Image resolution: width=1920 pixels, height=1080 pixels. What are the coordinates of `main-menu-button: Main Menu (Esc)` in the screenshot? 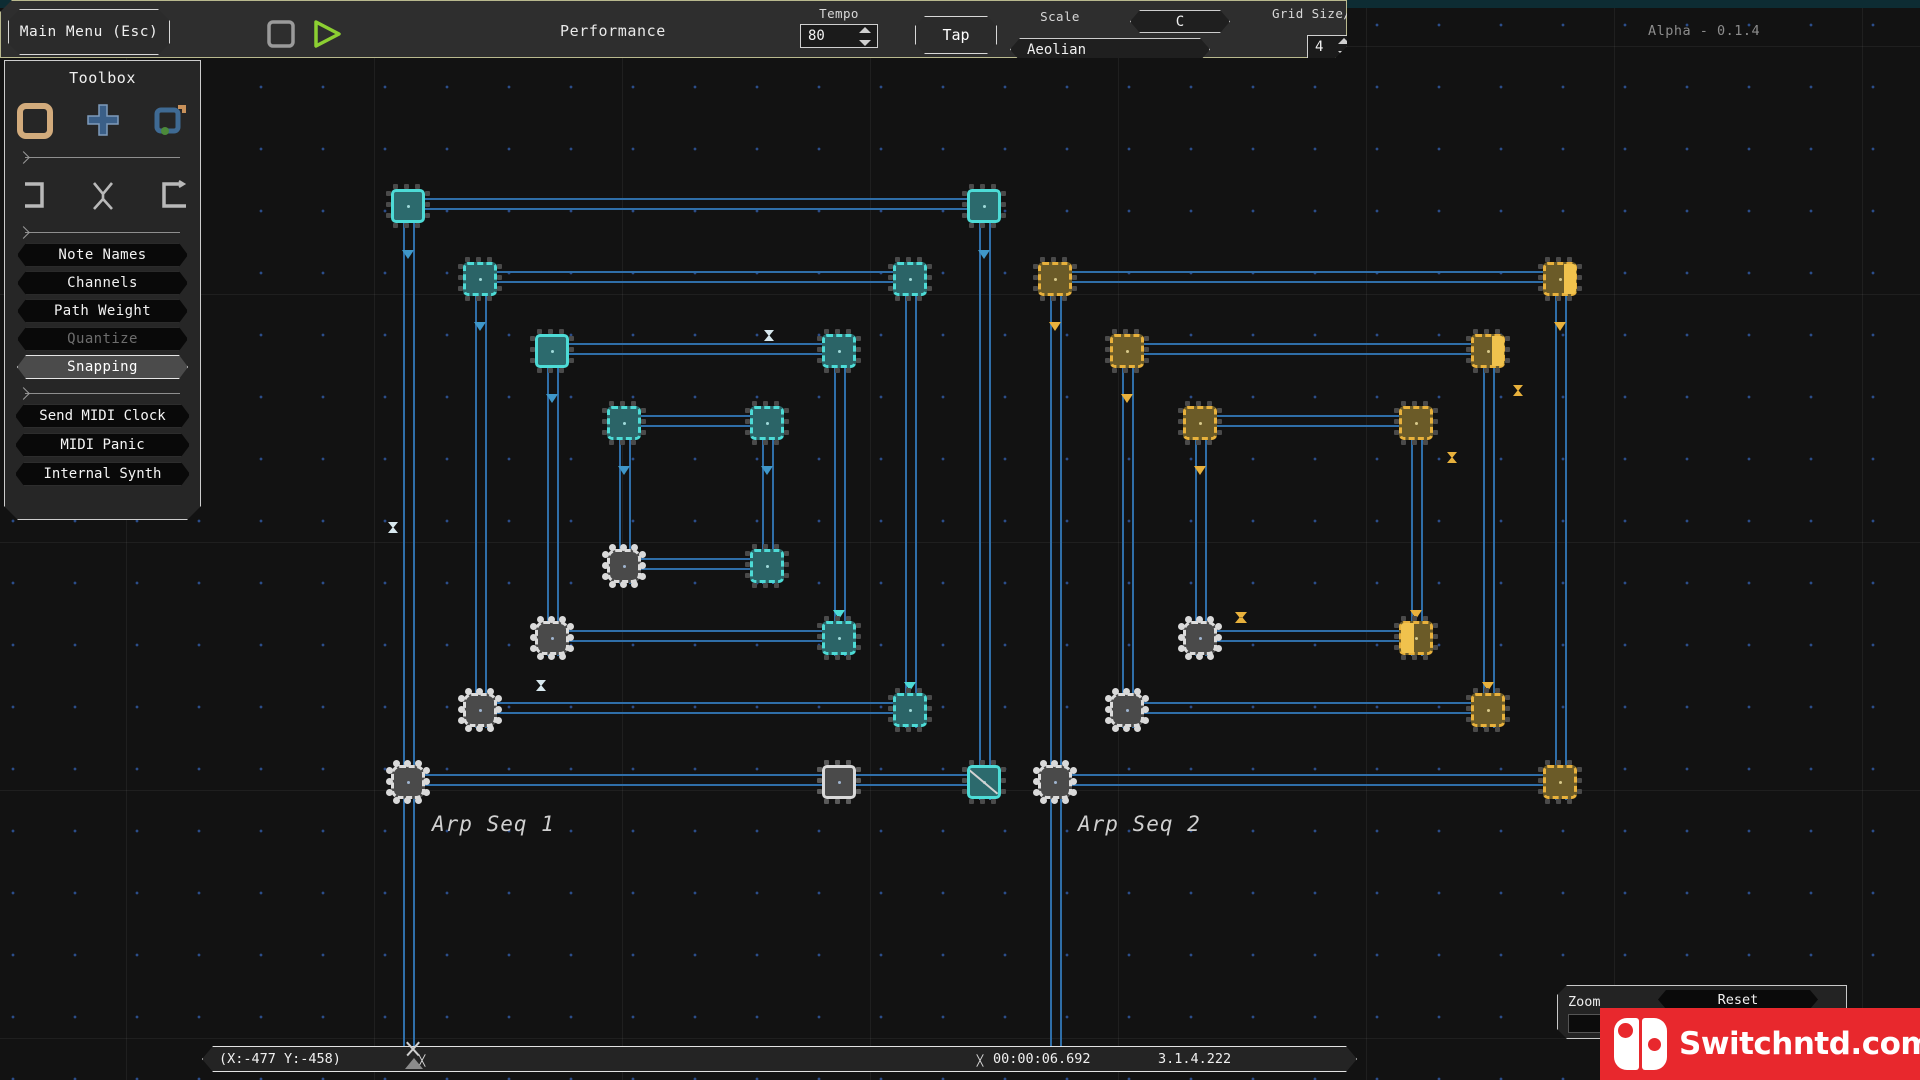 It's located at (89, 32).